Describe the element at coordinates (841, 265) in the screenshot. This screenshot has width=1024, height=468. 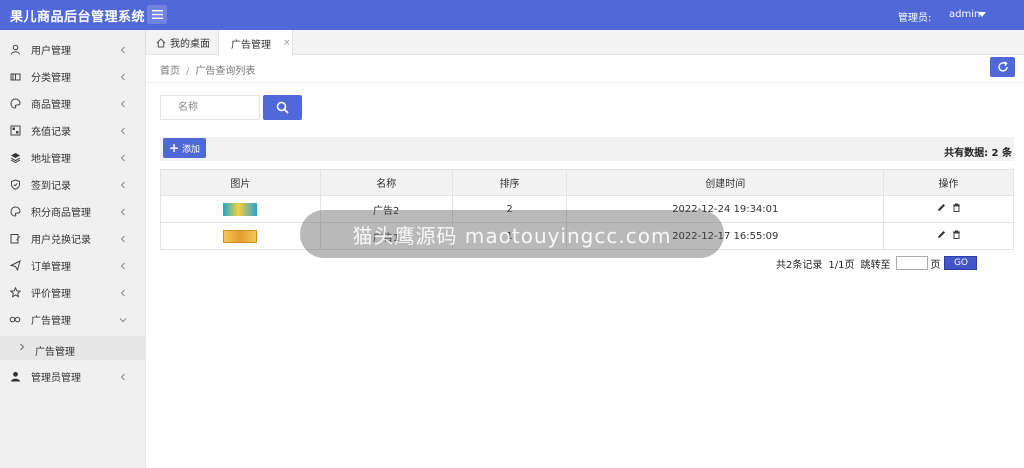
I see `pager-pages: 1/1页` at that location.